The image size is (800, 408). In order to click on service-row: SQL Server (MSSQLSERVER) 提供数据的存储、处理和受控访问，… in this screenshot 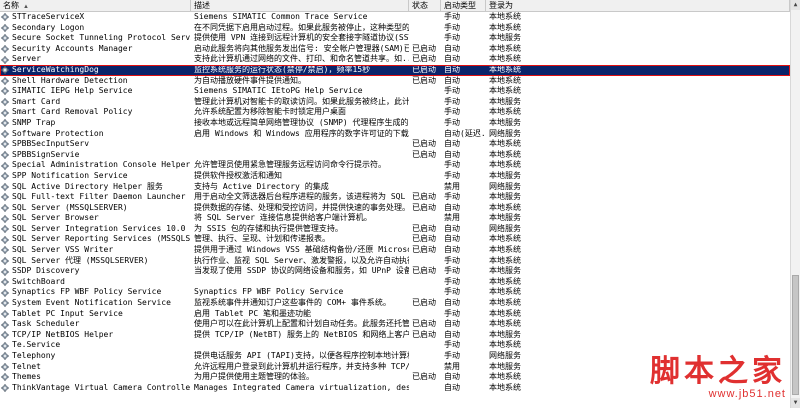, I will do `click(395, 208)`.